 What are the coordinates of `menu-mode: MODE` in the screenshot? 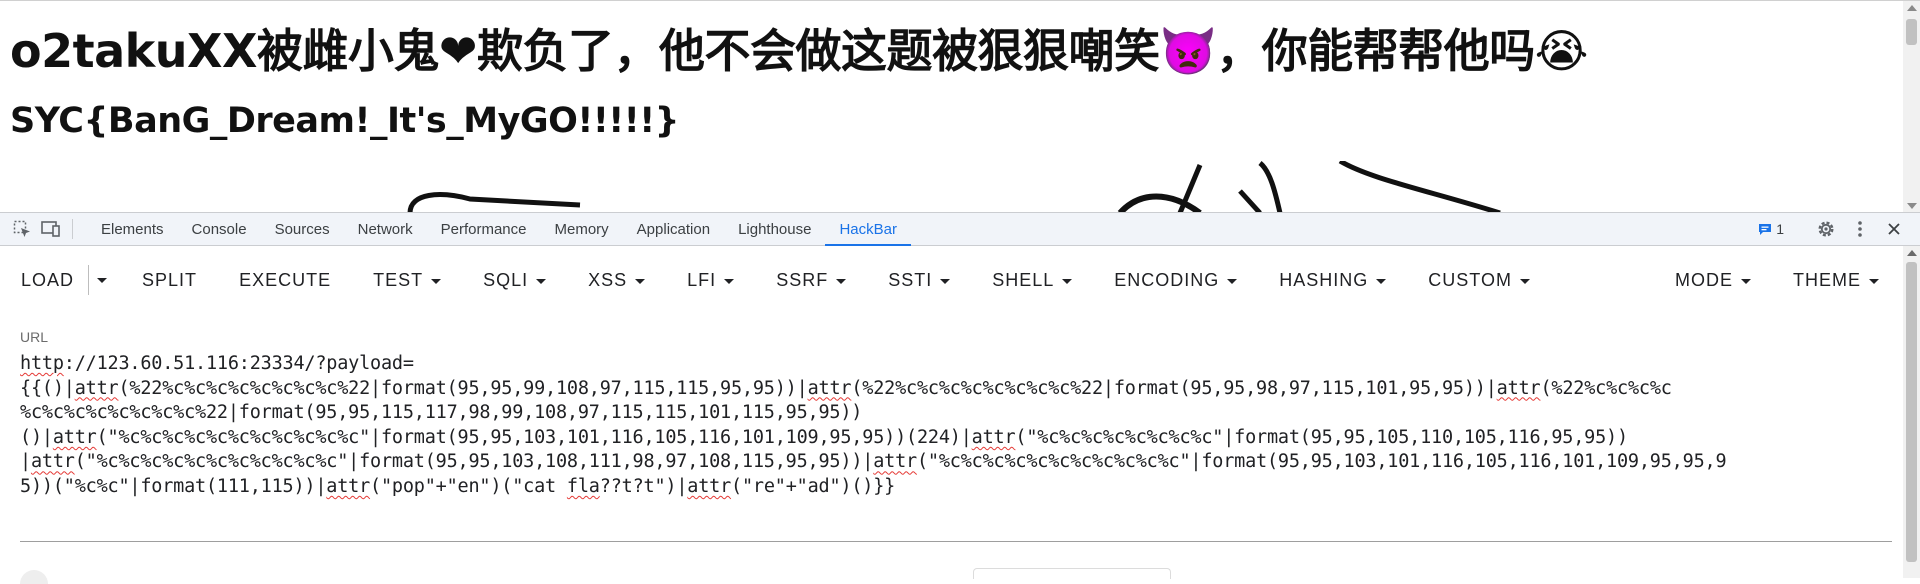 It's located at (1713, 280).